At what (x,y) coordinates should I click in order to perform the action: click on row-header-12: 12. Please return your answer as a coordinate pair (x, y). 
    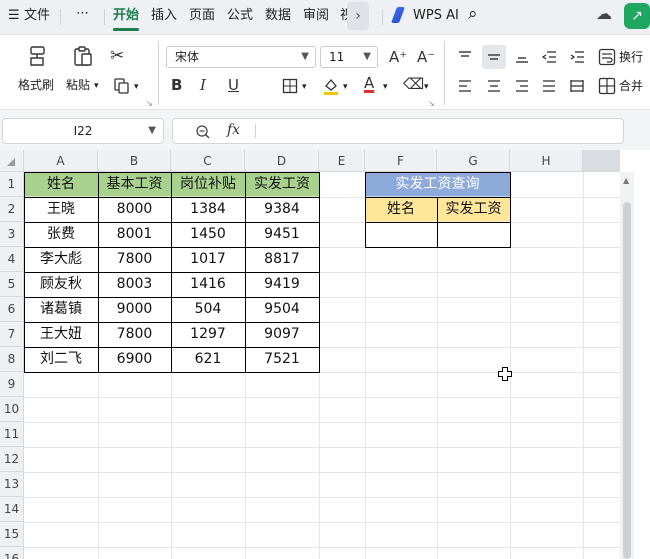
    Looking at the image, I should click on (12, 459).